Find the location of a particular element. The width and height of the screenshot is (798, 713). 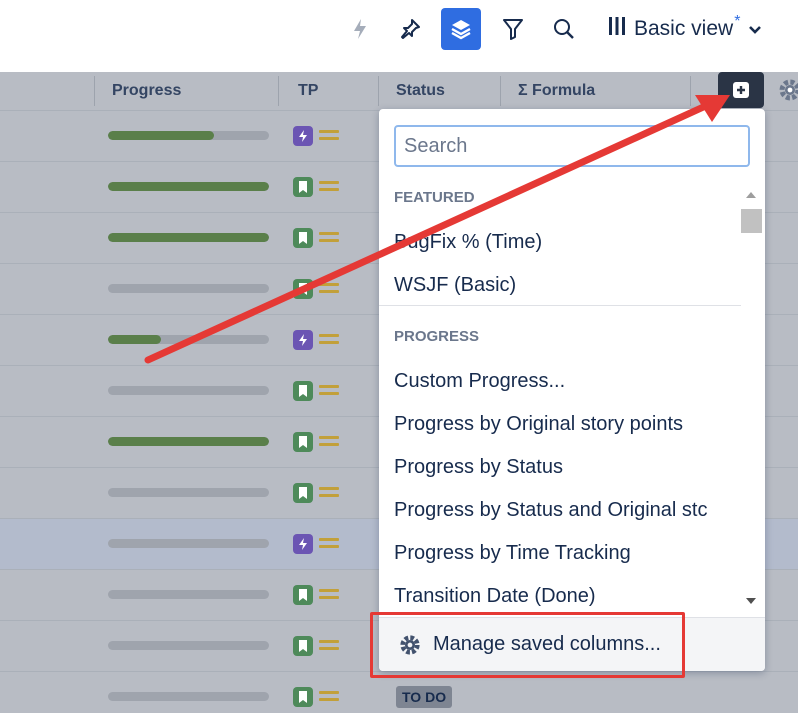

modified-marker: * is located at coordinates (737, 21).